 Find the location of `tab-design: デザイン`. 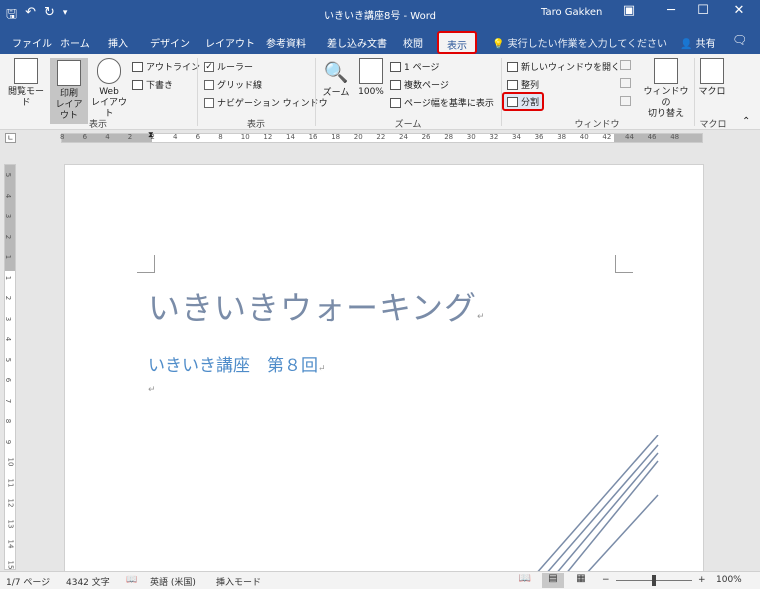

tab-design: デザイン is located at coordinates (170, 42).